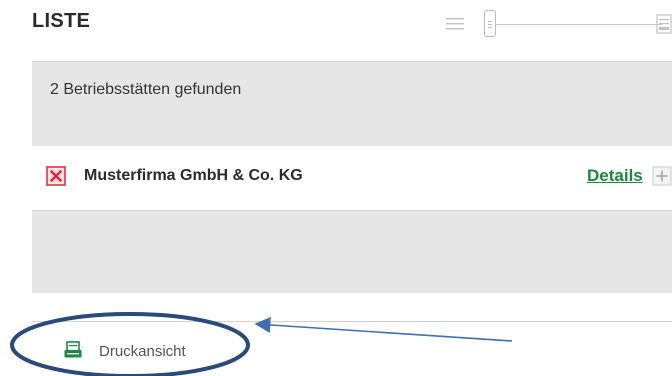  What do you see at coordinates (615, 176) in the screenshot?
I see `details-link: Details` at bounding box center [615, 176].